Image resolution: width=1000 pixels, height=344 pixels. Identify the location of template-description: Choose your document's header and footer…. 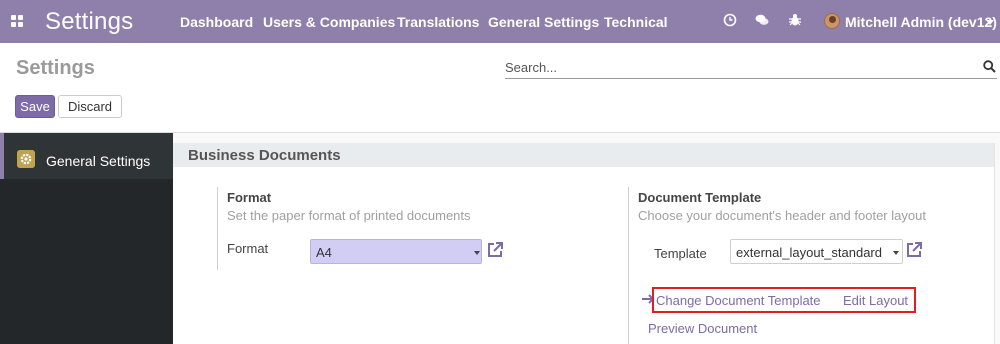
(782, 215).